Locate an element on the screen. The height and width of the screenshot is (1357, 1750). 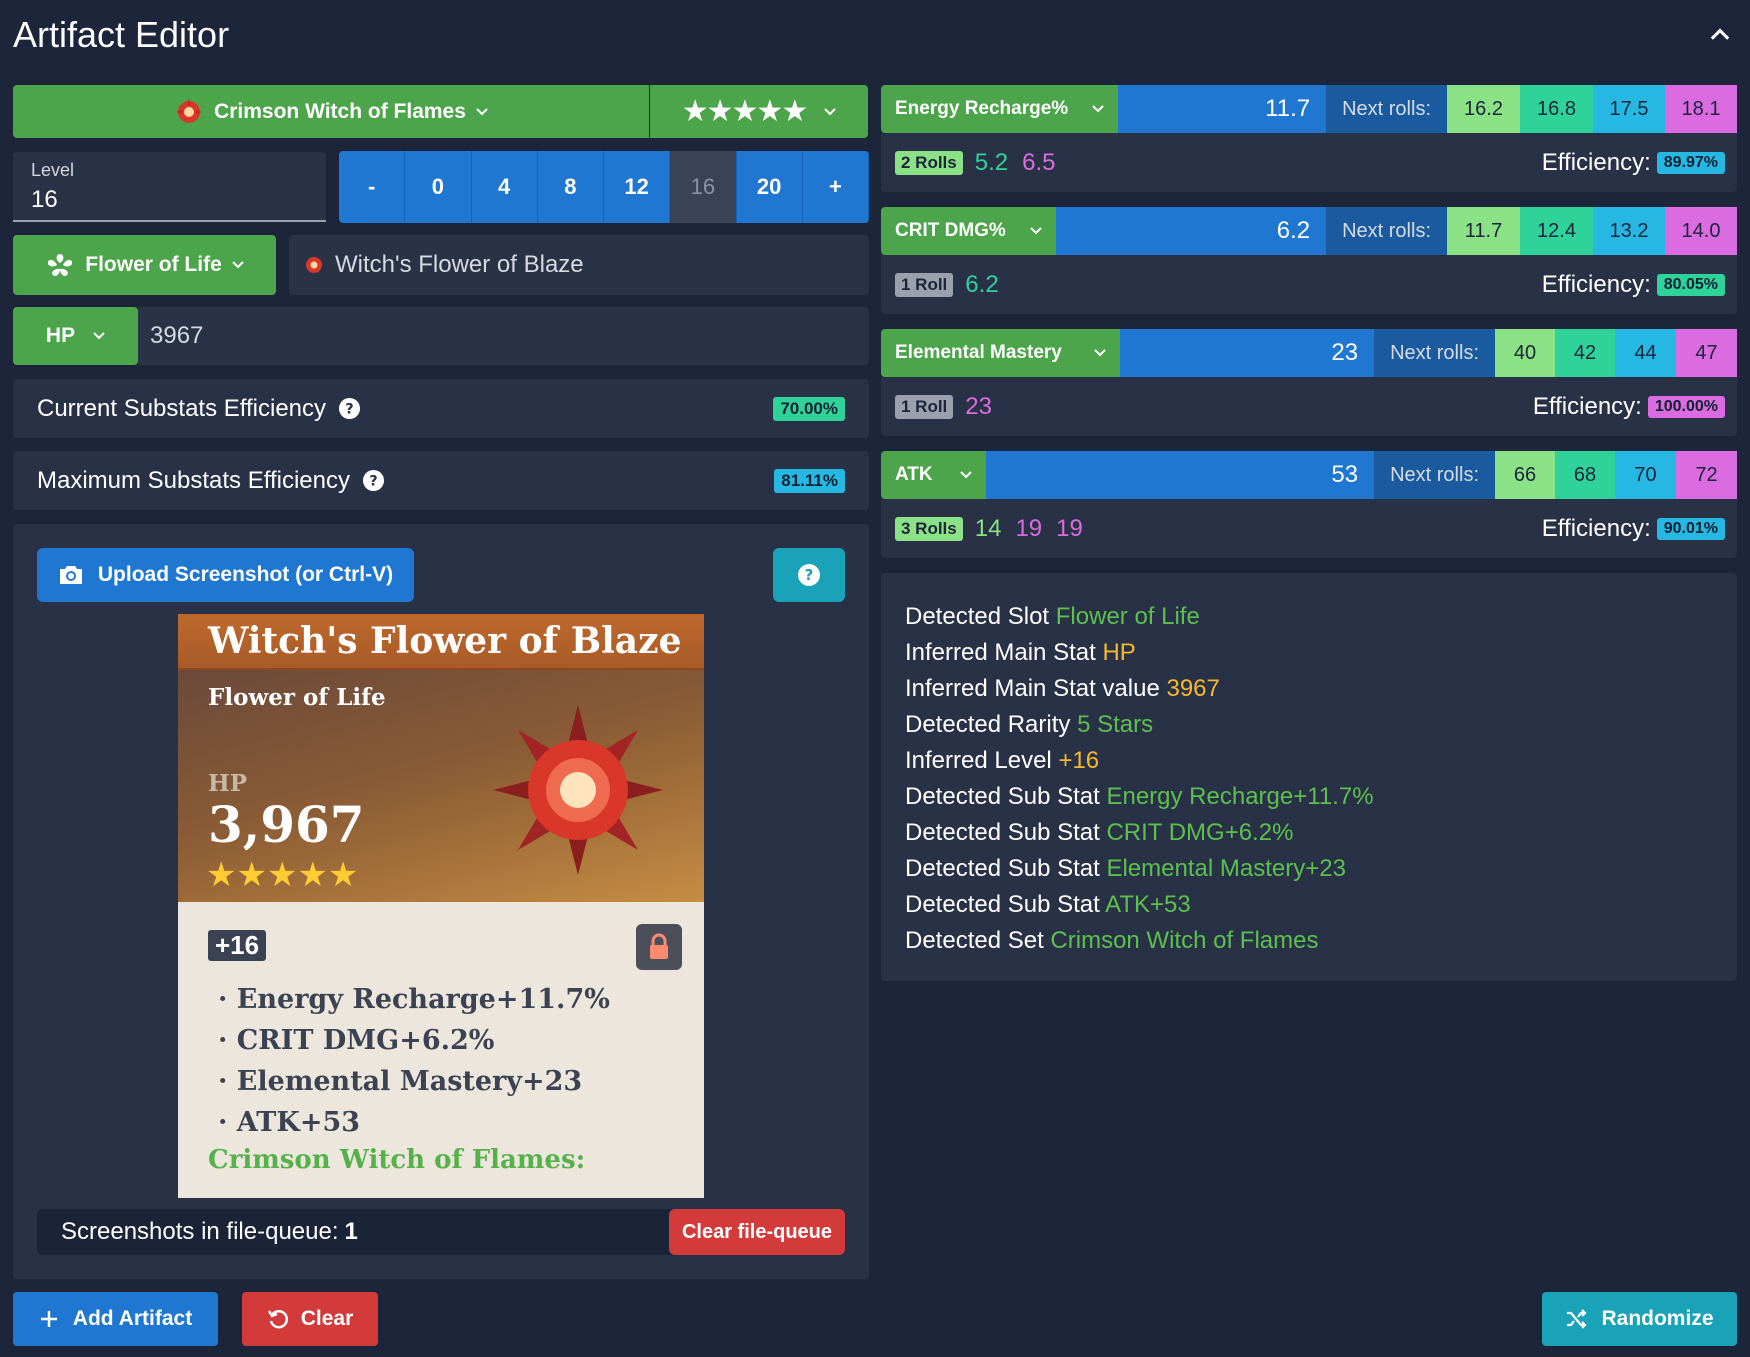
detection-line: Detected Sub Stat CRIT DMG+6.2% is located at coordinates (1099, 832).